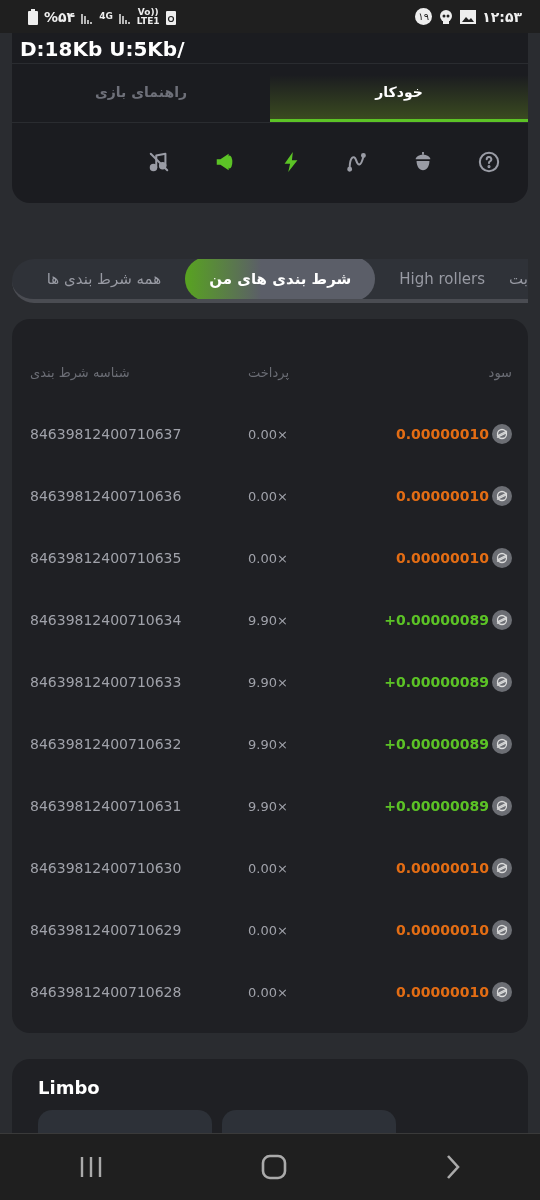  What do you see at coordinates (106, 930) in the screenshot?
I see `bet-id: 84639812400710629` at bounding box center [106, 930].